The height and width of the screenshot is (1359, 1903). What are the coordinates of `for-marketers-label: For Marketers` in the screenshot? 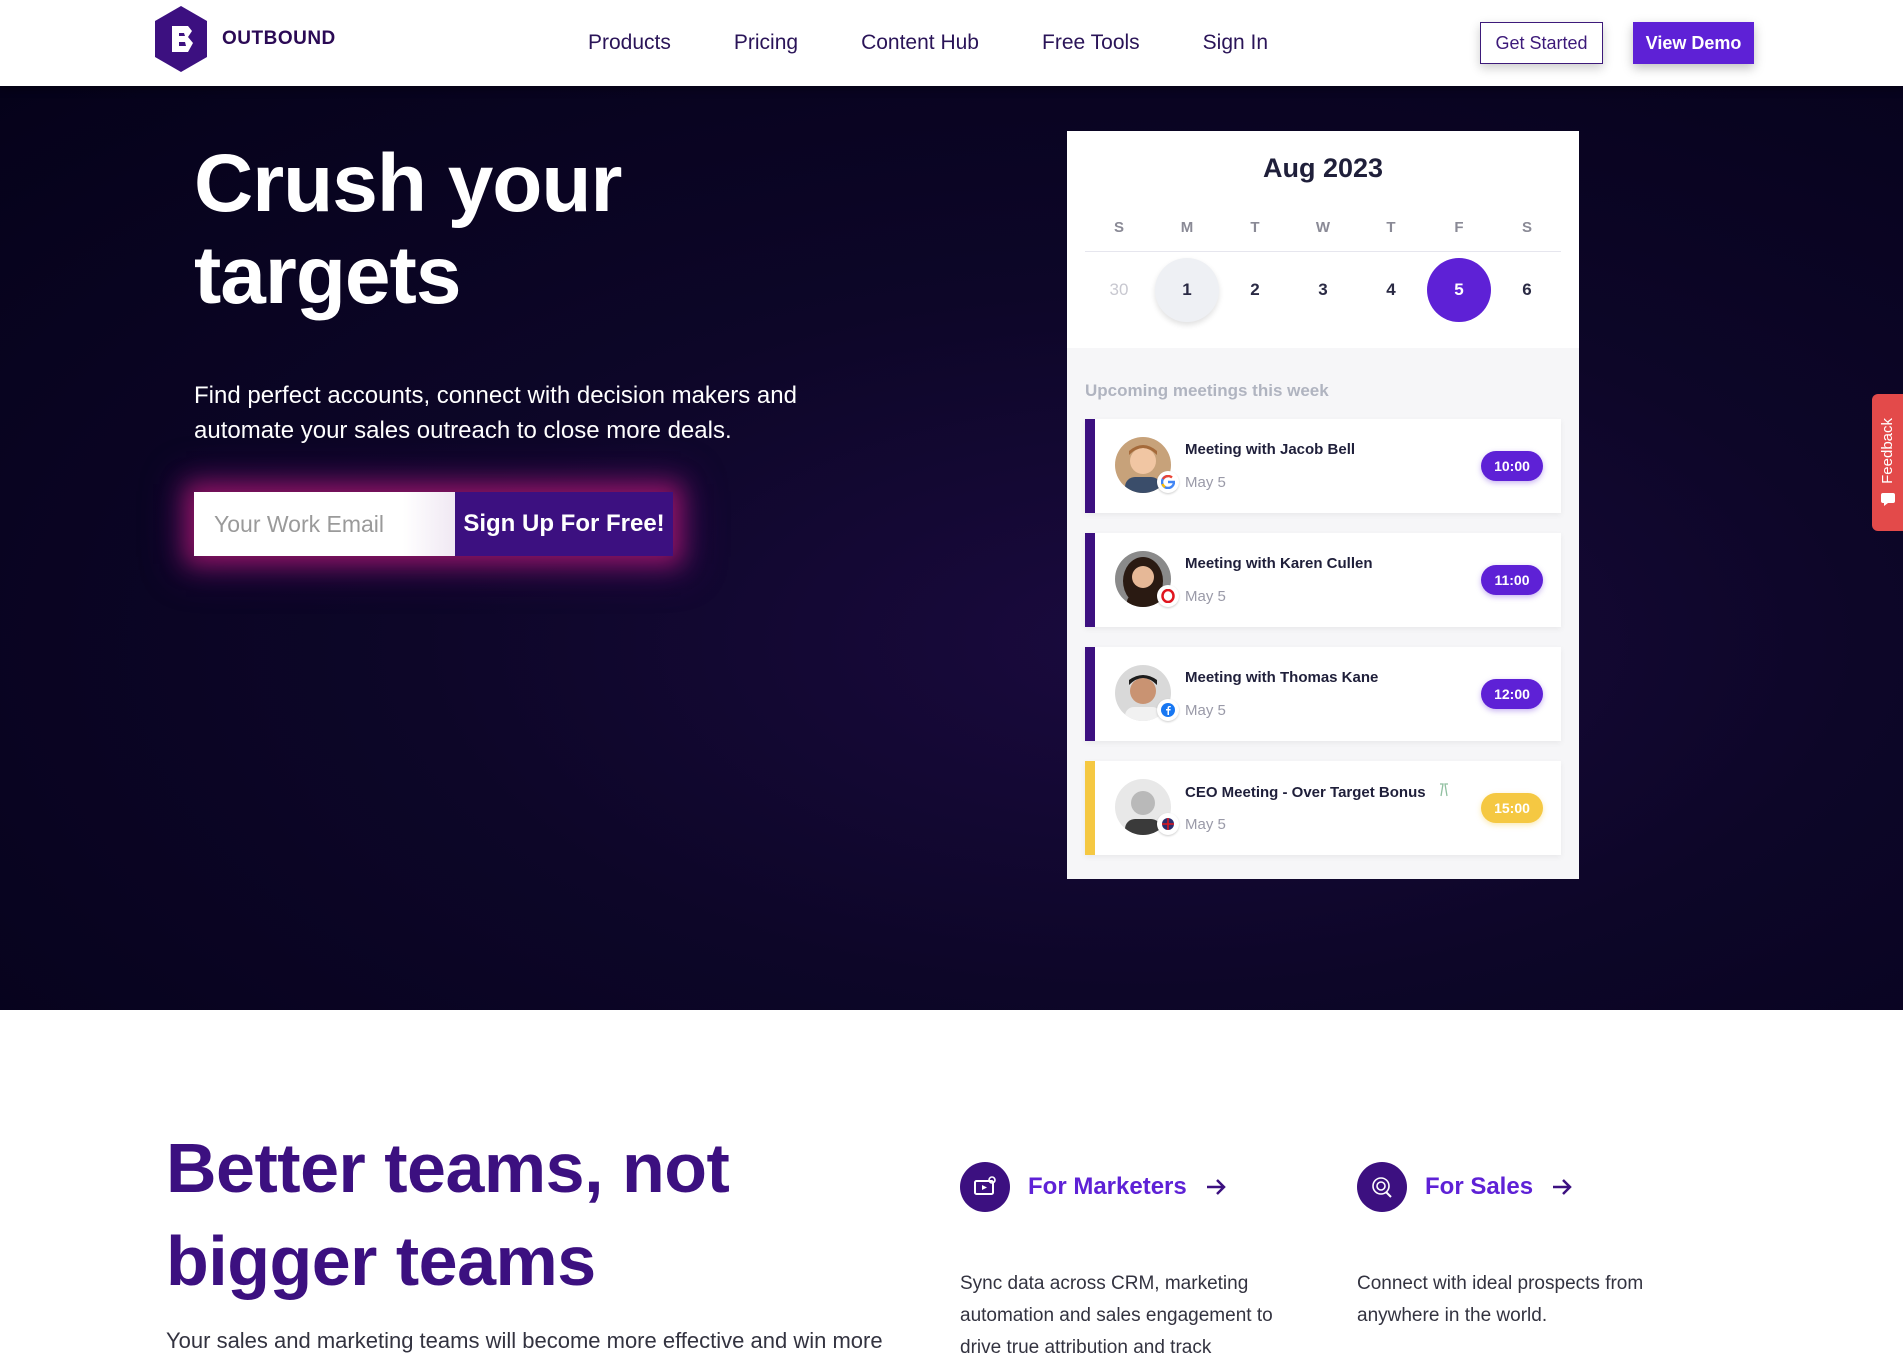 It's located at (1107, 1186).